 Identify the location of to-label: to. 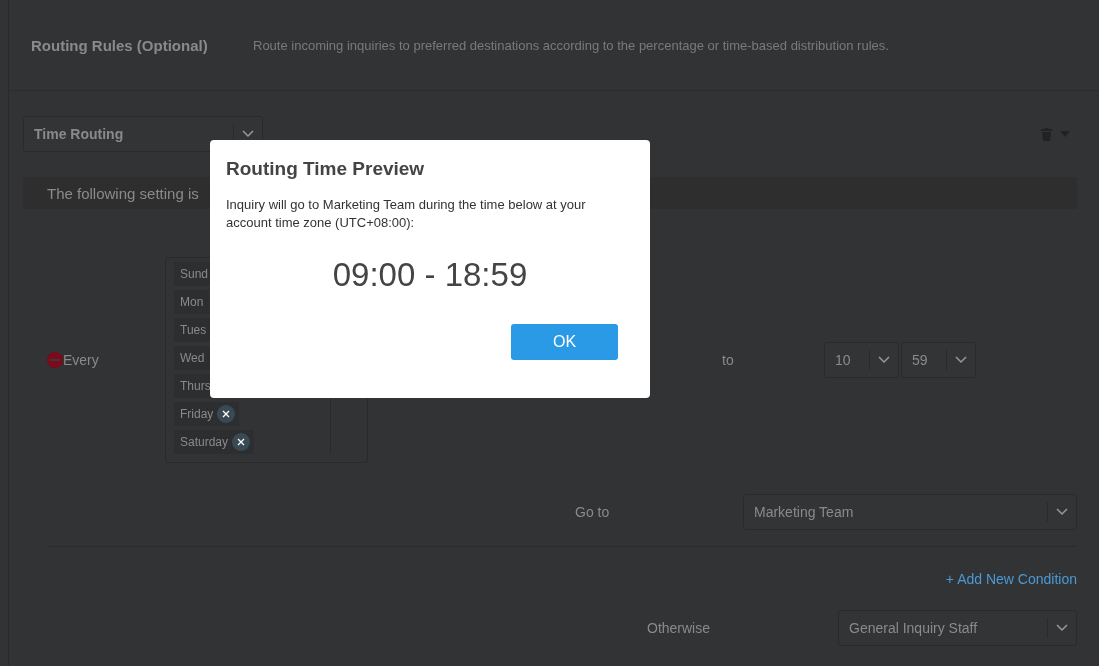
(728, 360).